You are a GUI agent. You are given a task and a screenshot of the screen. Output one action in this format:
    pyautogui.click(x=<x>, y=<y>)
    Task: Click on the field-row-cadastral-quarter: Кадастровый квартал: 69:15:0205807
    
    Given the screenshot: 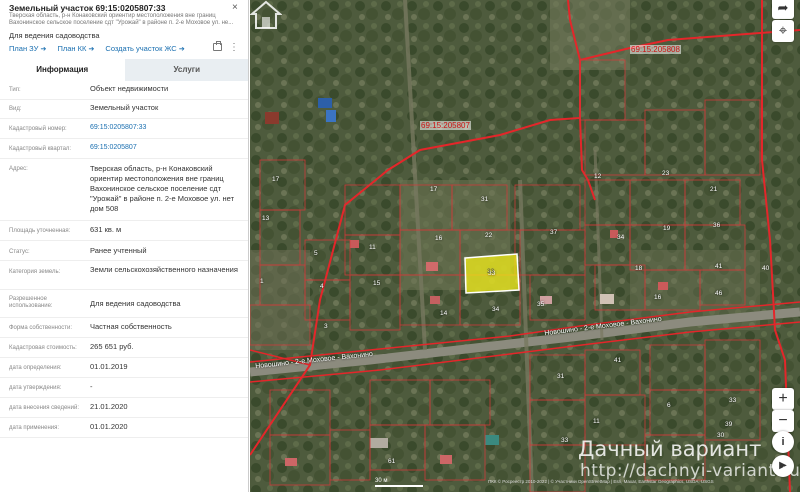 What is the action you would take?
    pyautogui.click(x=124, y=149)
    